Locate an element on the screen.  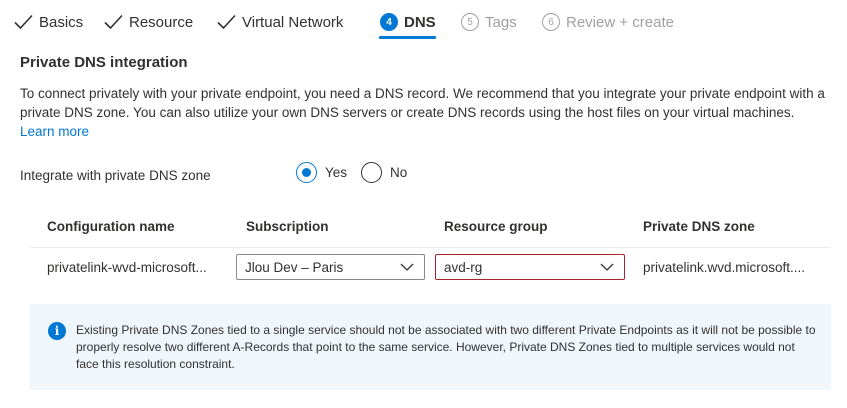
subscription-selected-value: Jlou Dev – Paris is located at coordinates (294, 267).